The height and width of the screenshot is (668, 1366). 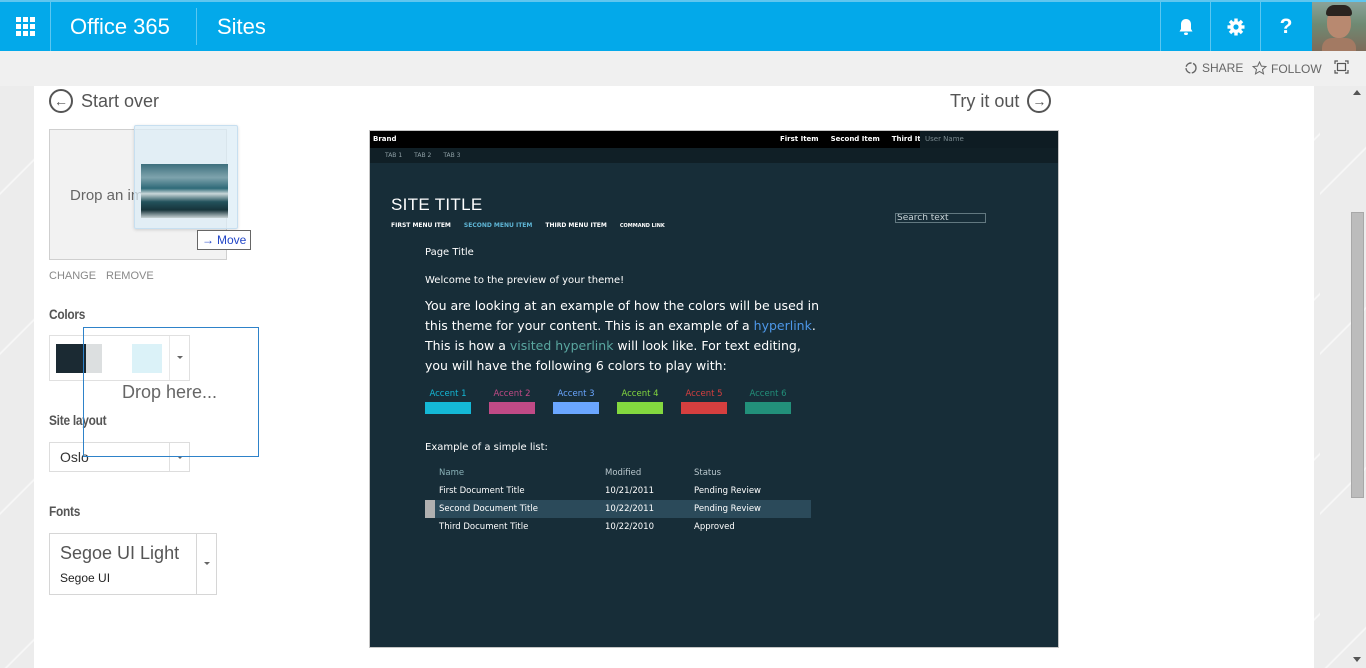 What do you see at coordinates (488, 509) in the screenshot?
I see `cell-name: Second Document Title` at bounding box center [488, 509].